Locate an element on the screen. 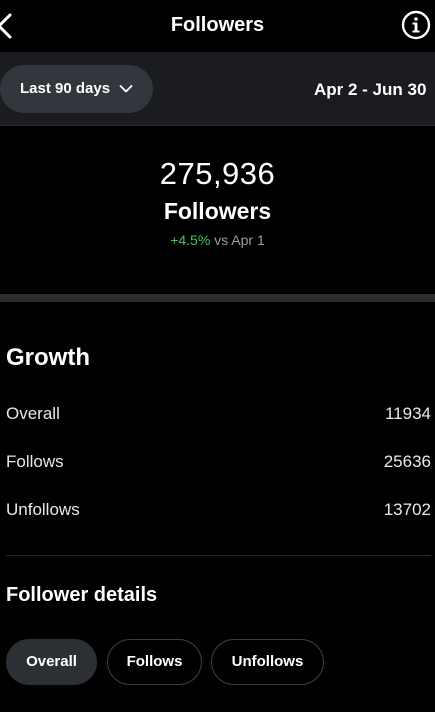 Image resolution: width=435 pixels, height=712 pixels. follower-details-heading: Follower details is located at coordinates (82, 595).